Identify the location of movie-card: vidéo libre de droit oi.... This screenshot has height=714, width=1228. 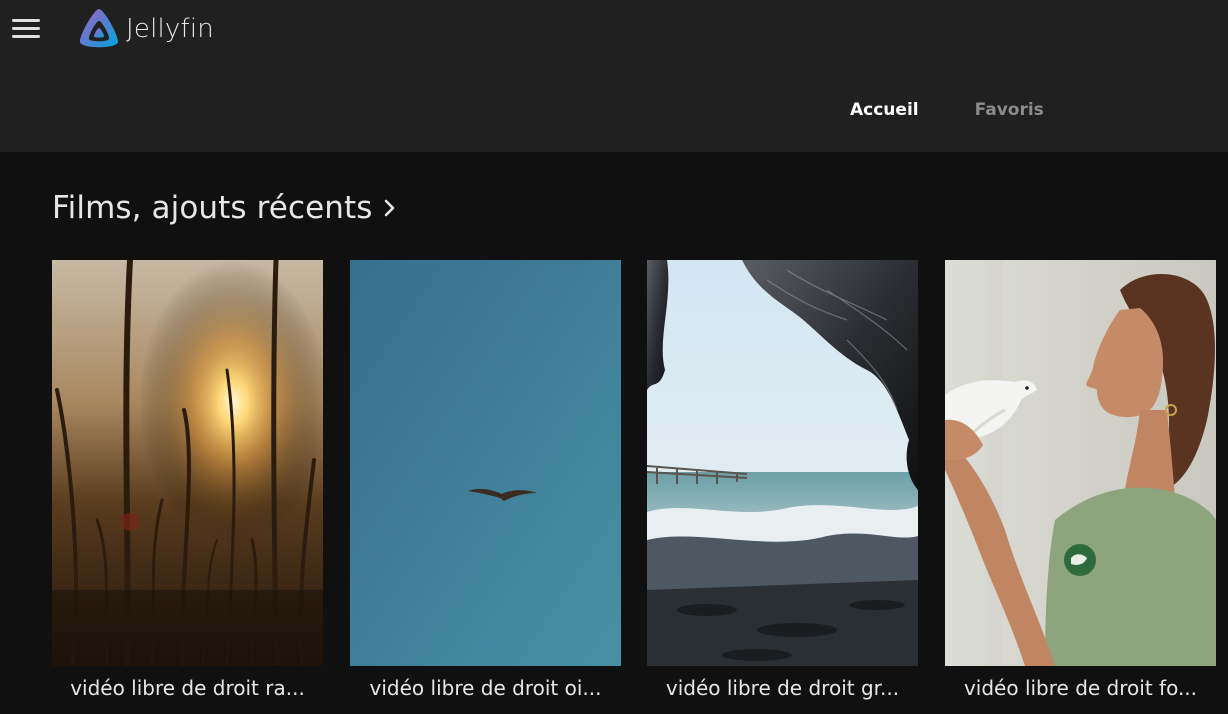
(485, 487).